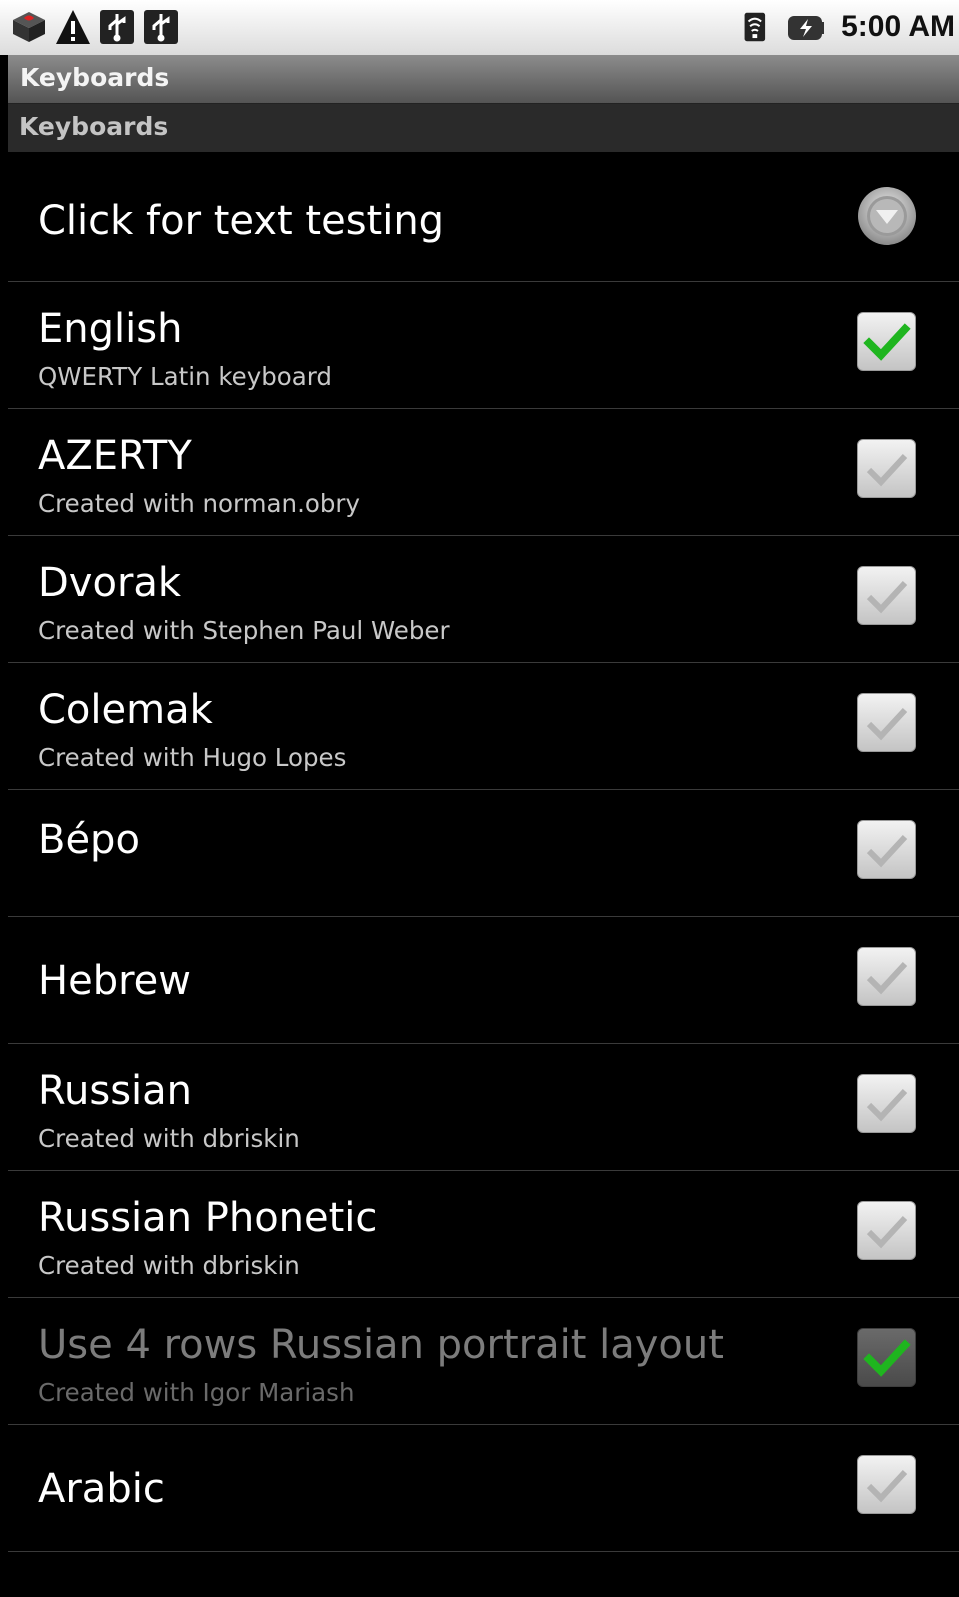 This screenshot has height=1597, width=959. Describe the element at coordinates (483, 599) in the screenshot. I see `keyboard-item-dvorak: Dvorak Created with Stephen Paul Weber` at that location.